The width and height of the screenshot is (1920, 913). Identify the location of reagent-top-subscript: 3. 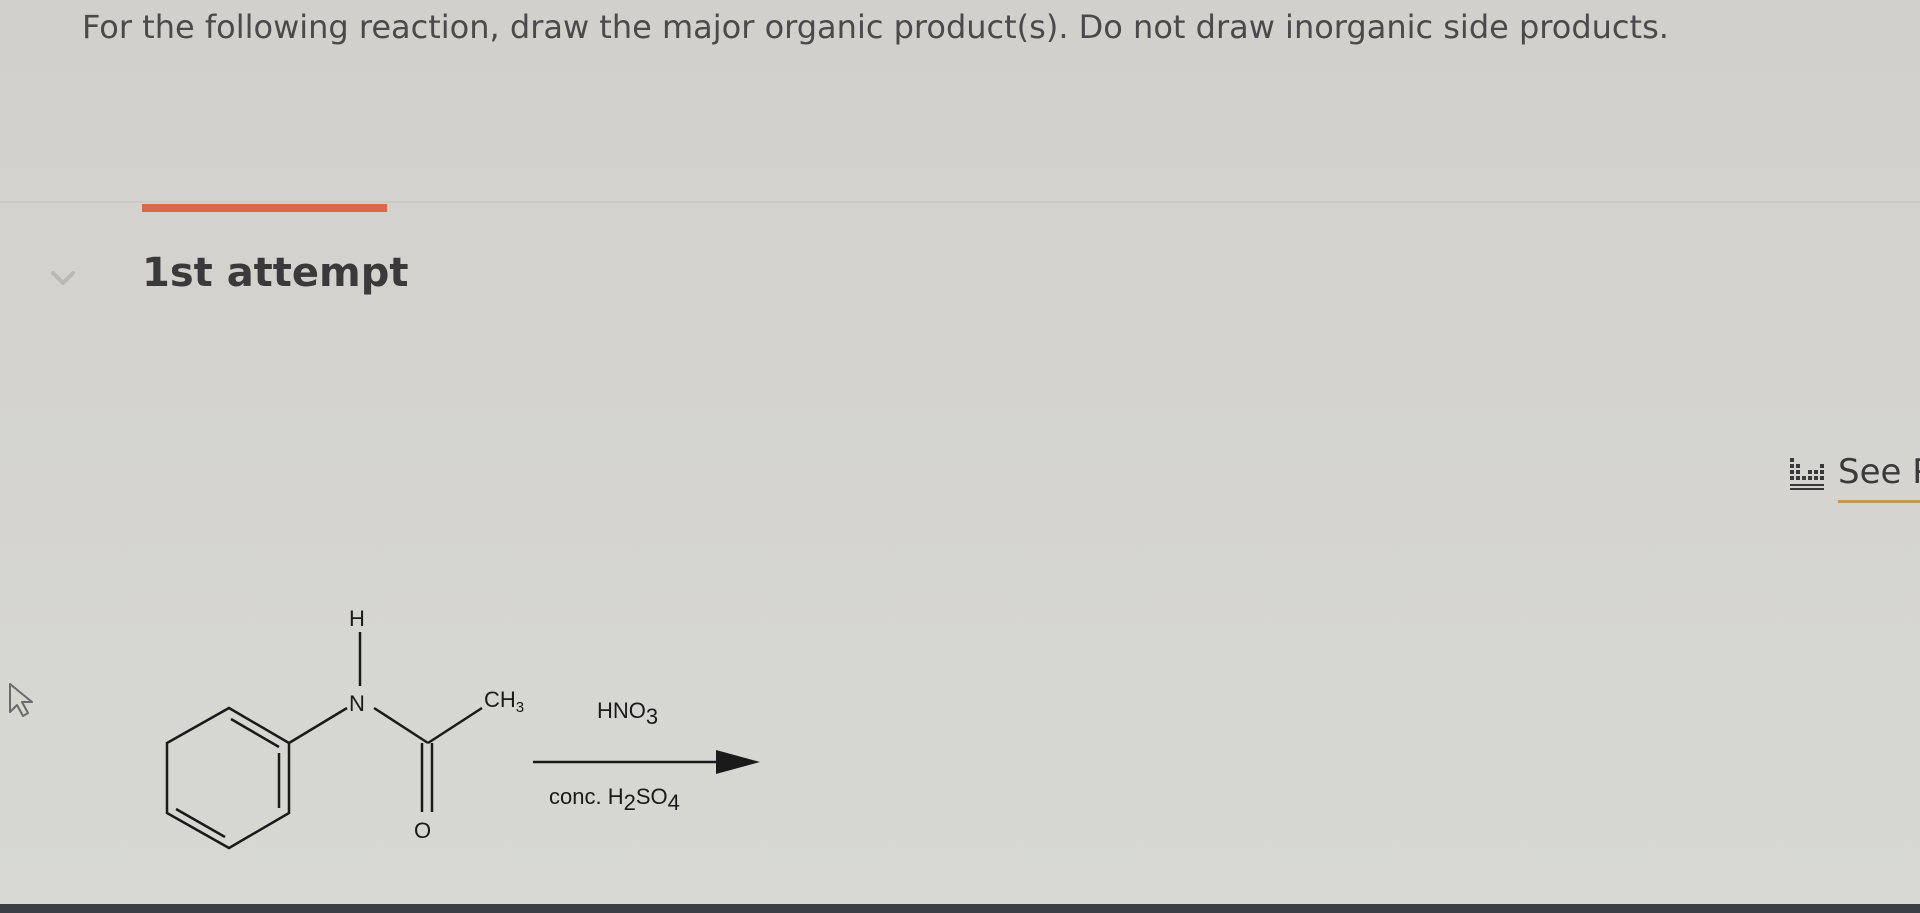
(652, 716).